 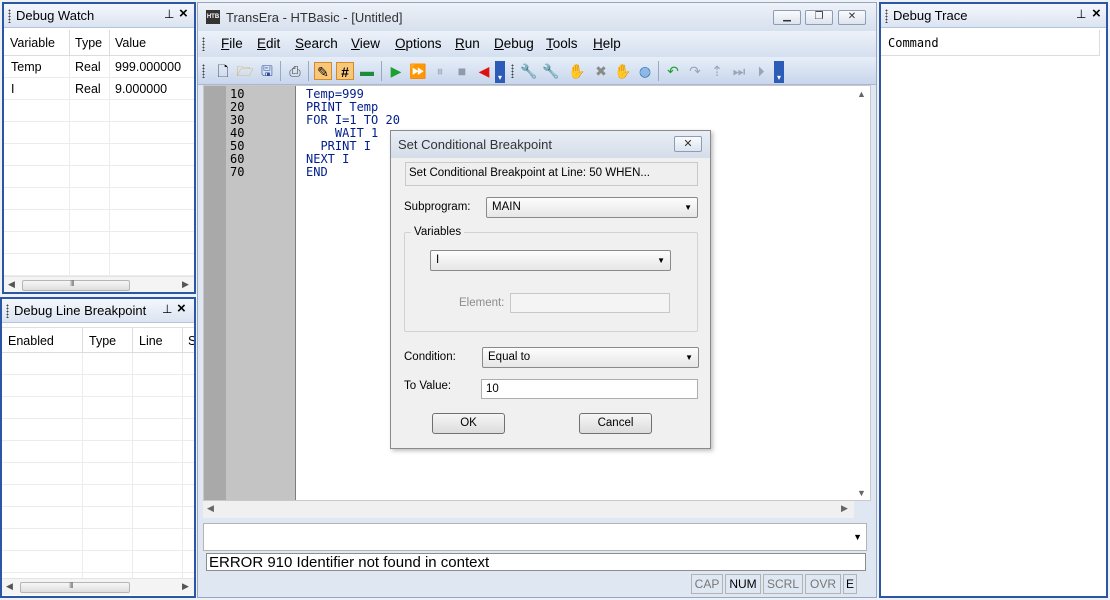 What do you see at coordinates (342, 133) in the screenshot?
I see `code-line: WAIT 1` at bounding box center [342, 133].